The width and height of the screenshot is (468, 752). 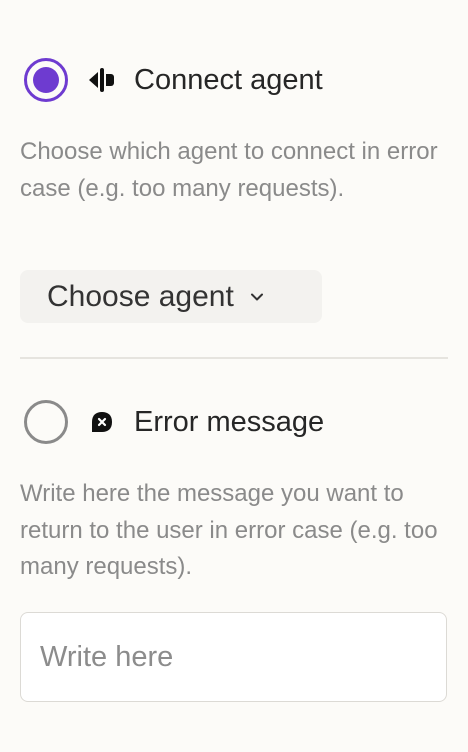 I want to click on error-message-icon, so click(x=102, y=422).